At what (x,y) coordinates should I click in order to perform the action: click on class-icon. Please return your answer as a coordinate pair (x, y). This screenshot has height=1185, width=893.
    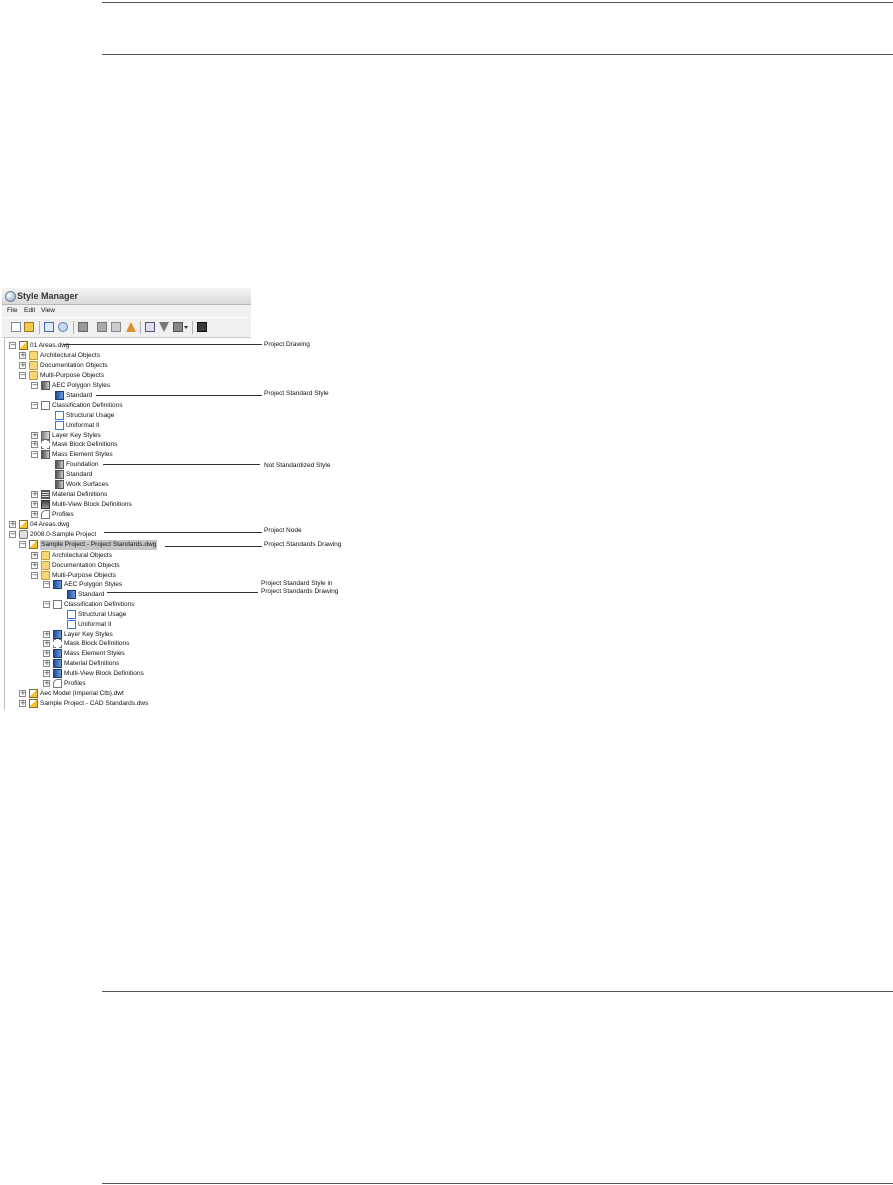
    Looking at the image, I should click on (57, 604).